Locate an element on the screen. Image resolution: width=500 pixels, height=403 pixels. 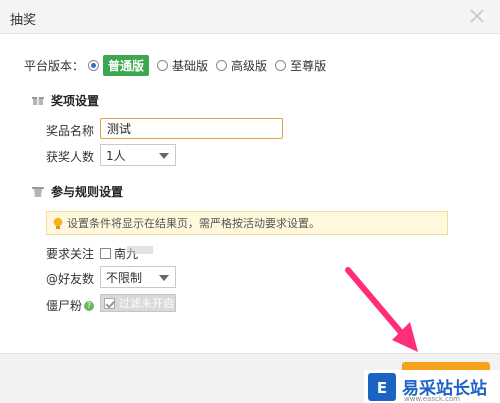
prize-count-row: 获奖人数 is located at coordinates (70, 156).